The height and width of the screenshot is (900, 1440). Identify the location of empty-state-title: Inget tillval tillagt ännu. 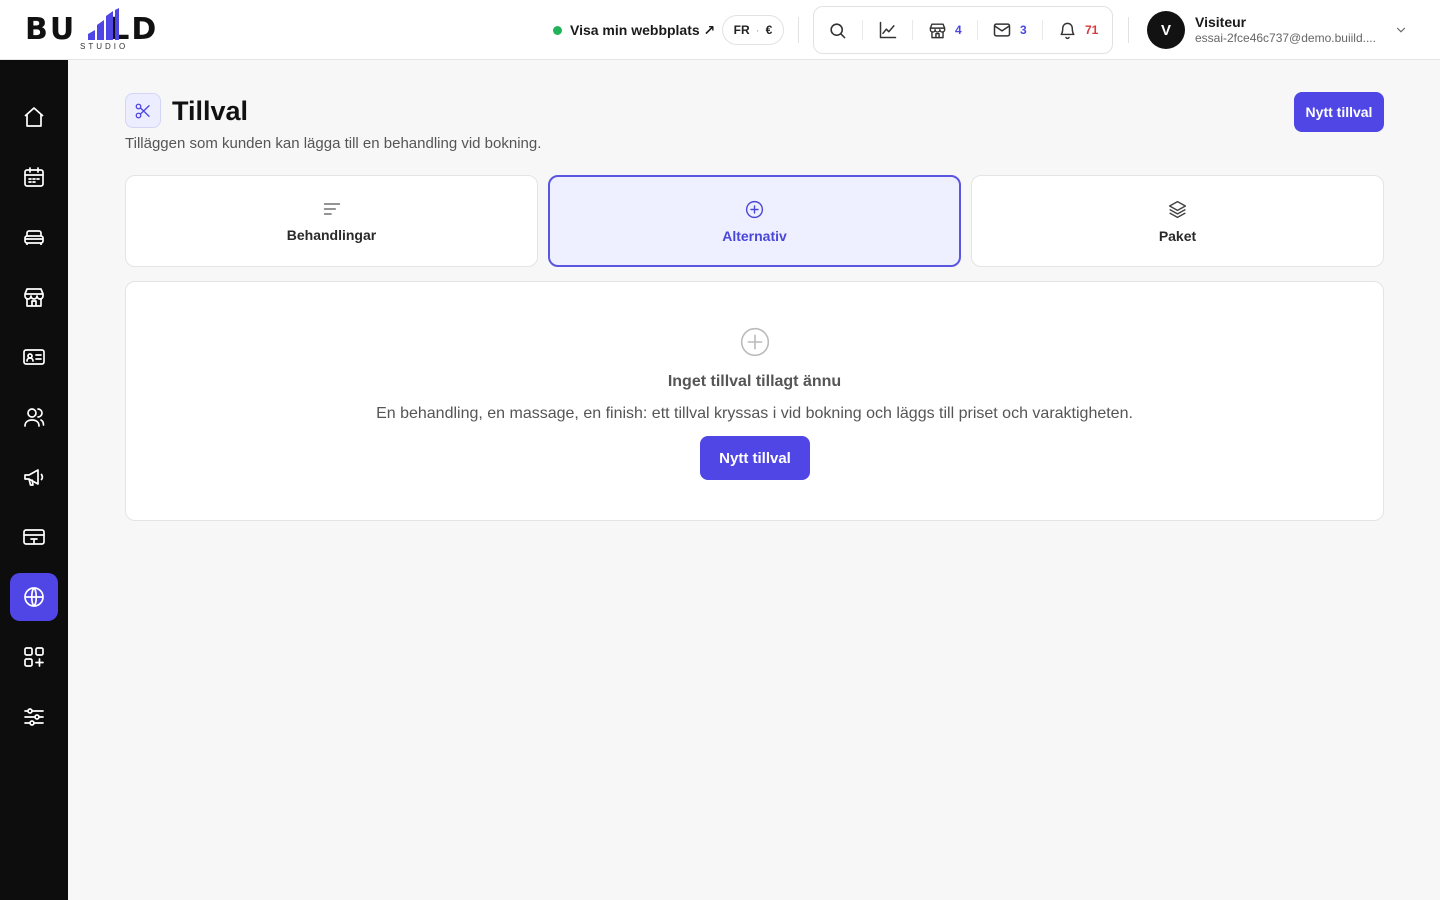
(754, 381).